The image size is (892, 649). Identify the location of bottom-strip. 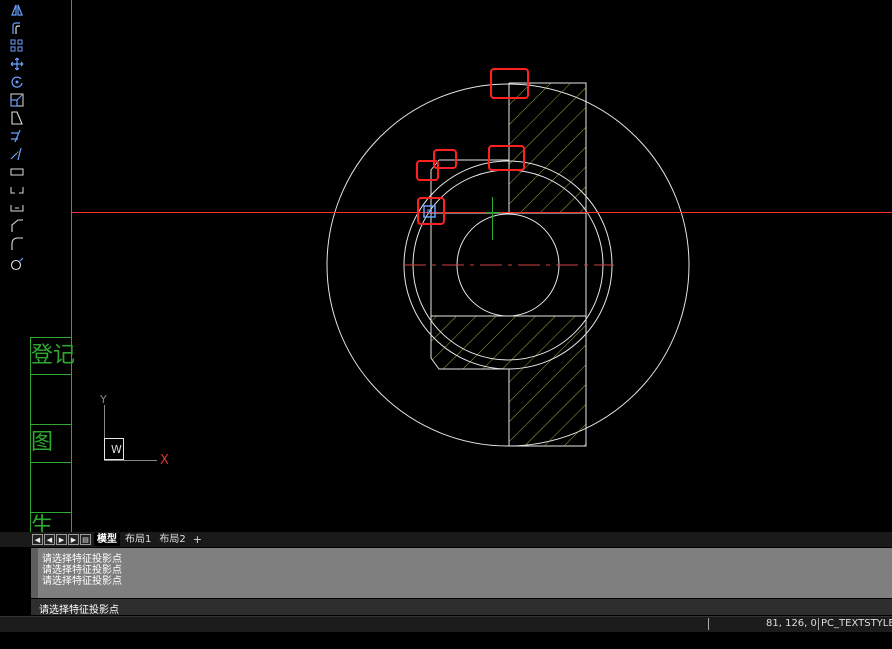
(446, 641).